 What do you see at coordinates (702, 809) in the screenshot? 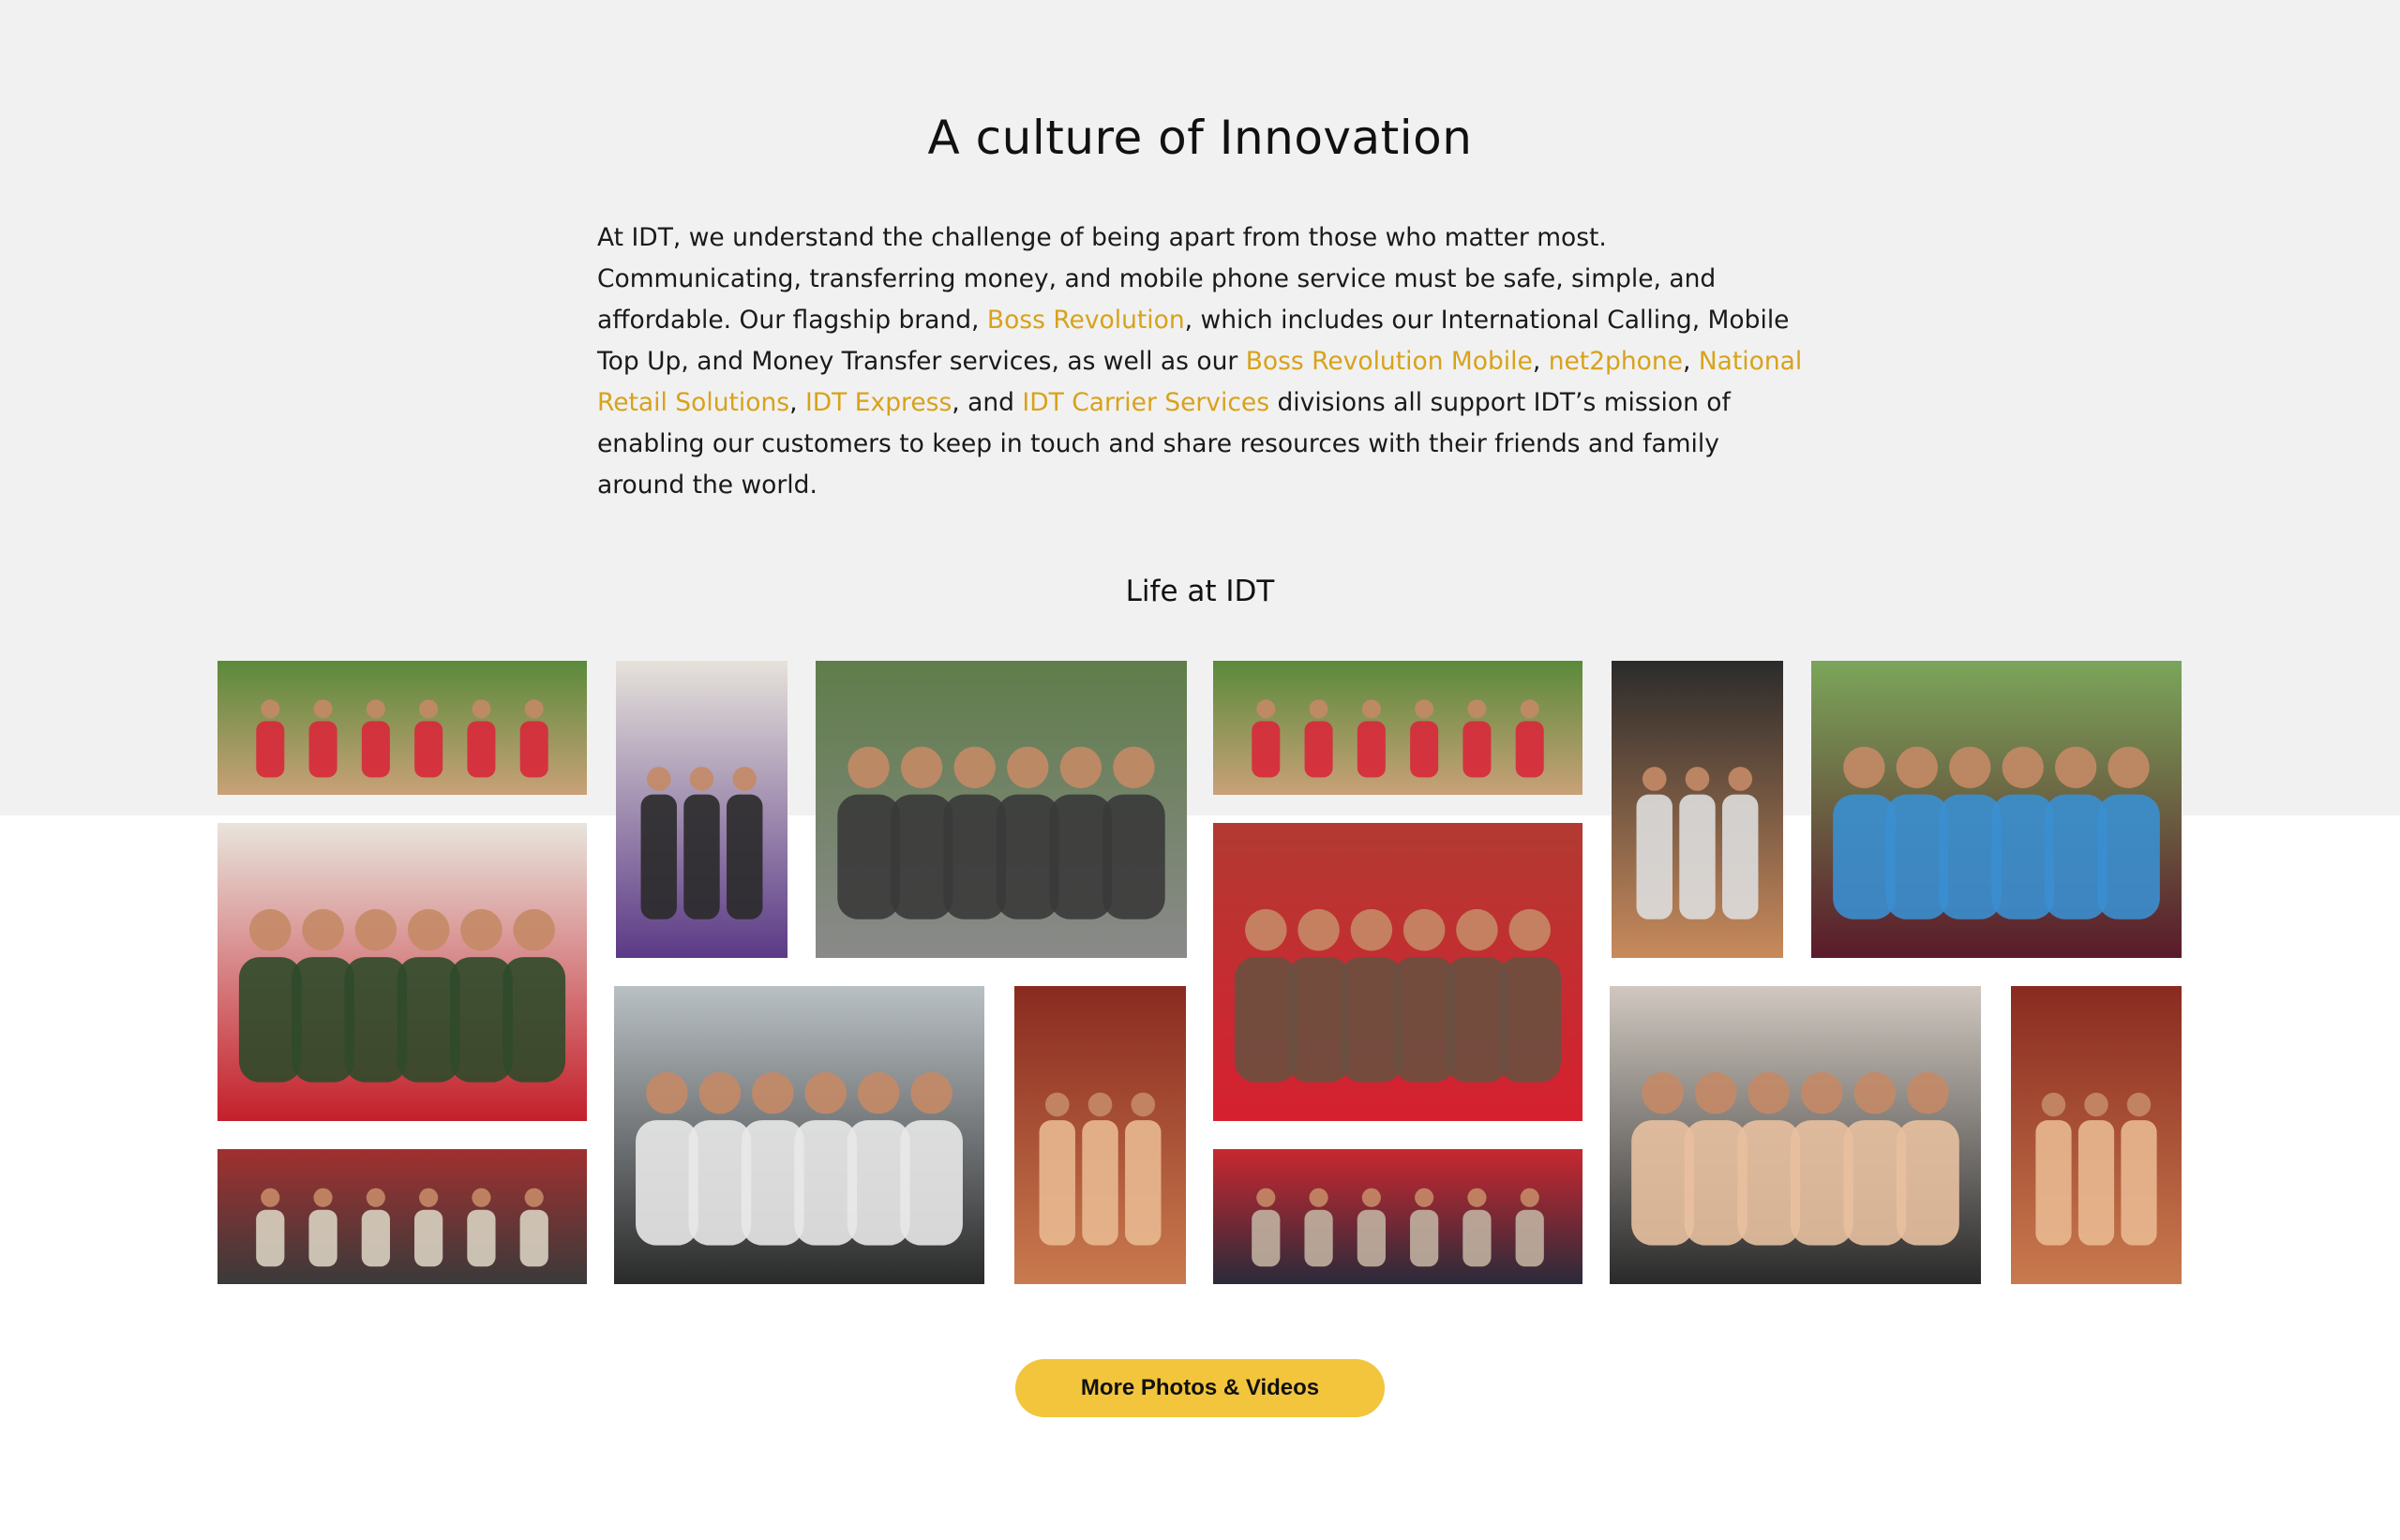
I see `costume-hallway-photo` at bounding box center [702, 809].